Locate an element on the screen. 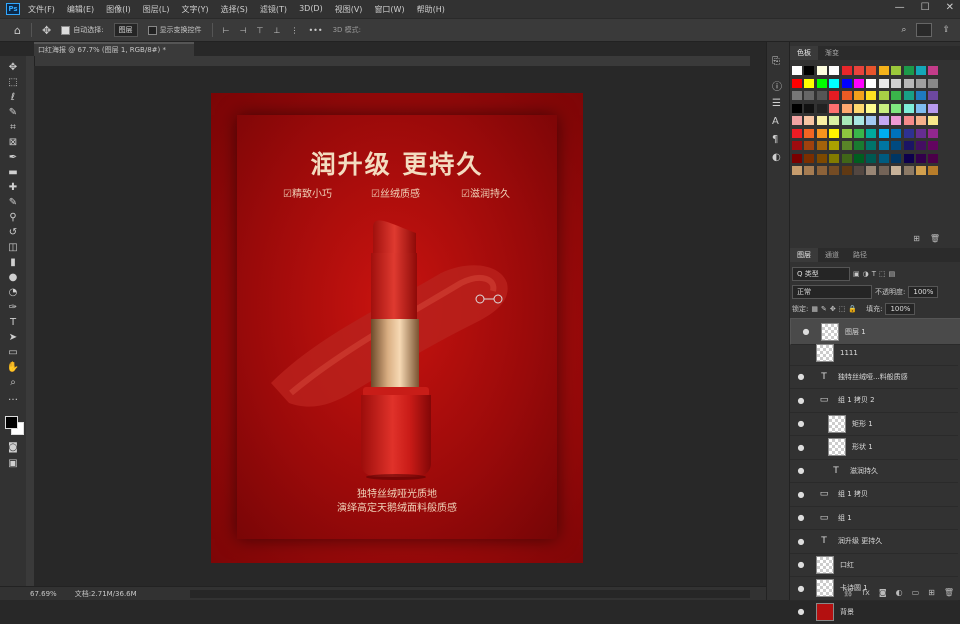 This screenshot has width=960, height=624. zoom-tool-icon: ⌕ is located at coordinates (13, 382).